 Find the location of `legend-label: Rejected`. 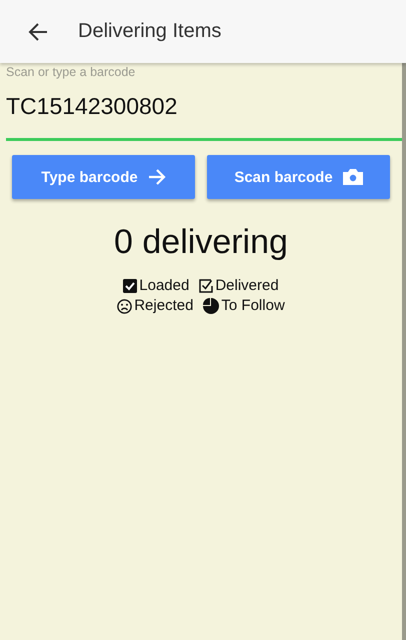

legend-label: Rejected is located at coordinates (164, 306).